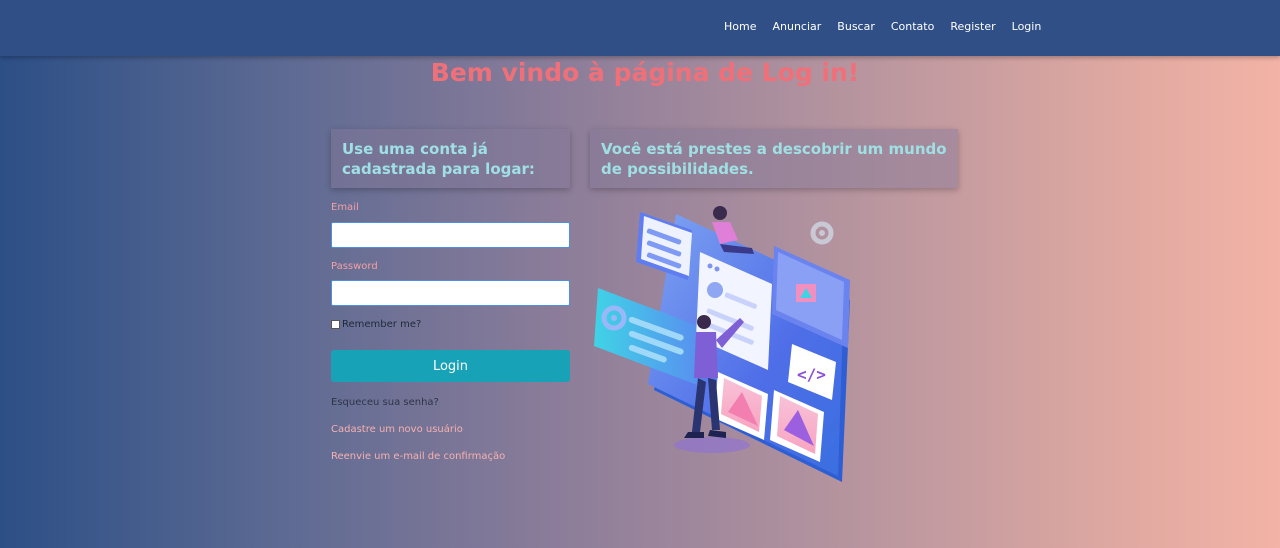 The width and height of the screenshot is (1280, 548). What do you see at coordinates (972, 26) in the screenshot?
I see `nav-link-register: Register` at bounding box center [972, 26].